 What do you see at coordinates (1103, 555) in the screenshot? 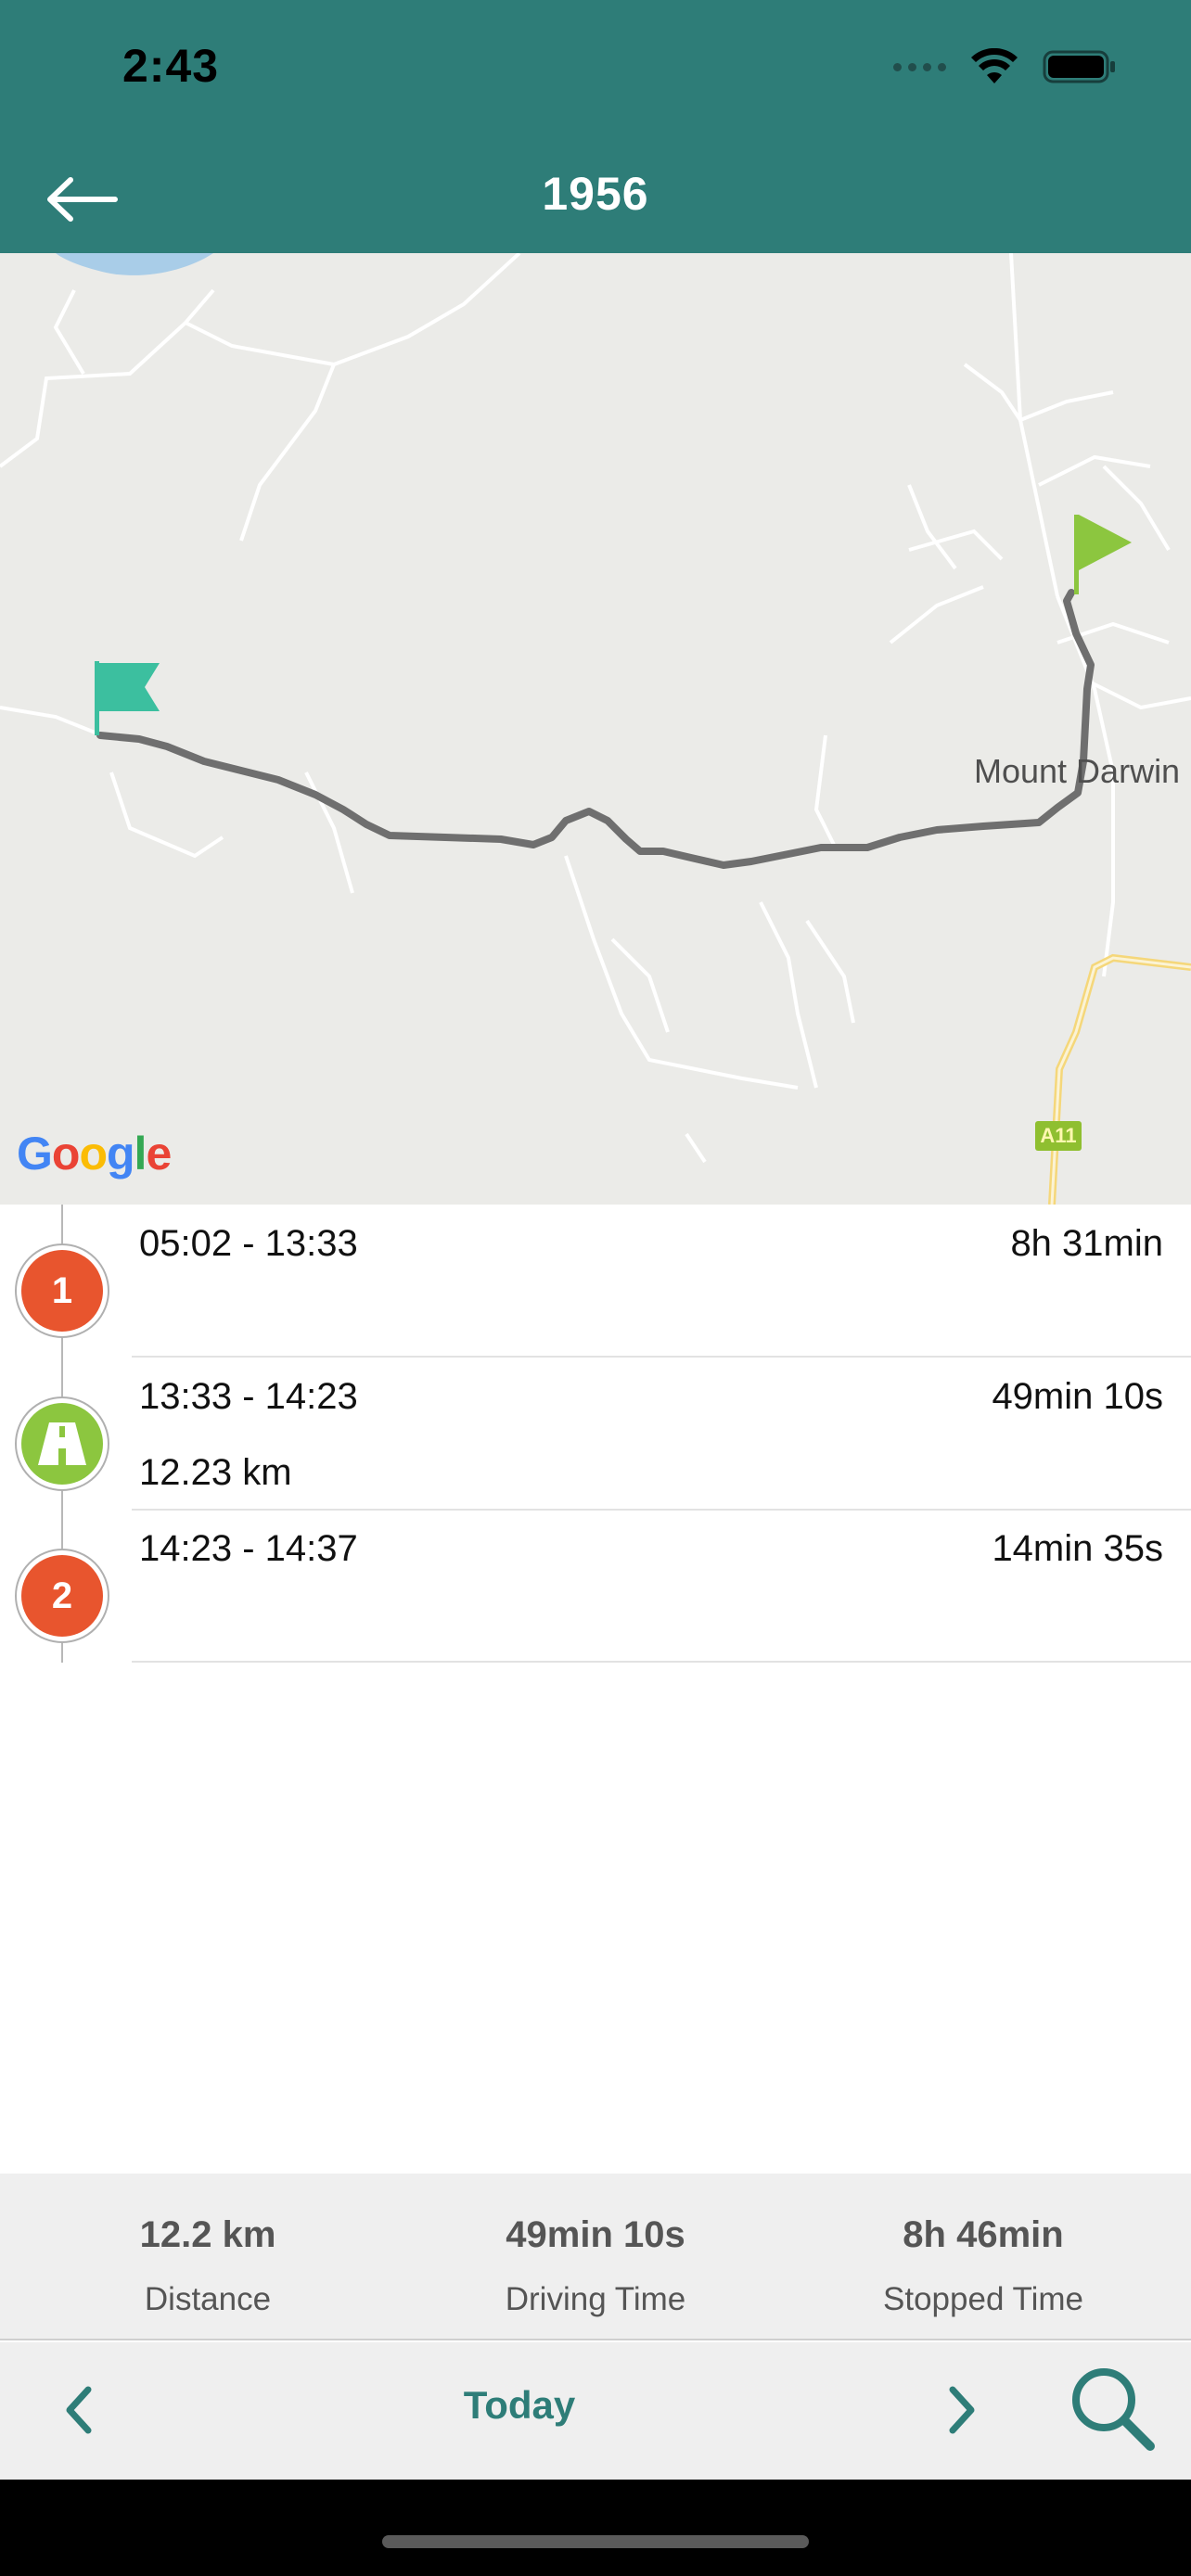
I see `end-flag-icon` at bounding box center [1103, 555].